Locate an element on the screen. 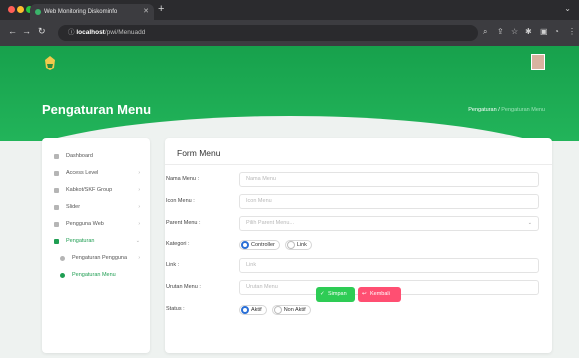  image-icon is located at coordinates (56, 207).